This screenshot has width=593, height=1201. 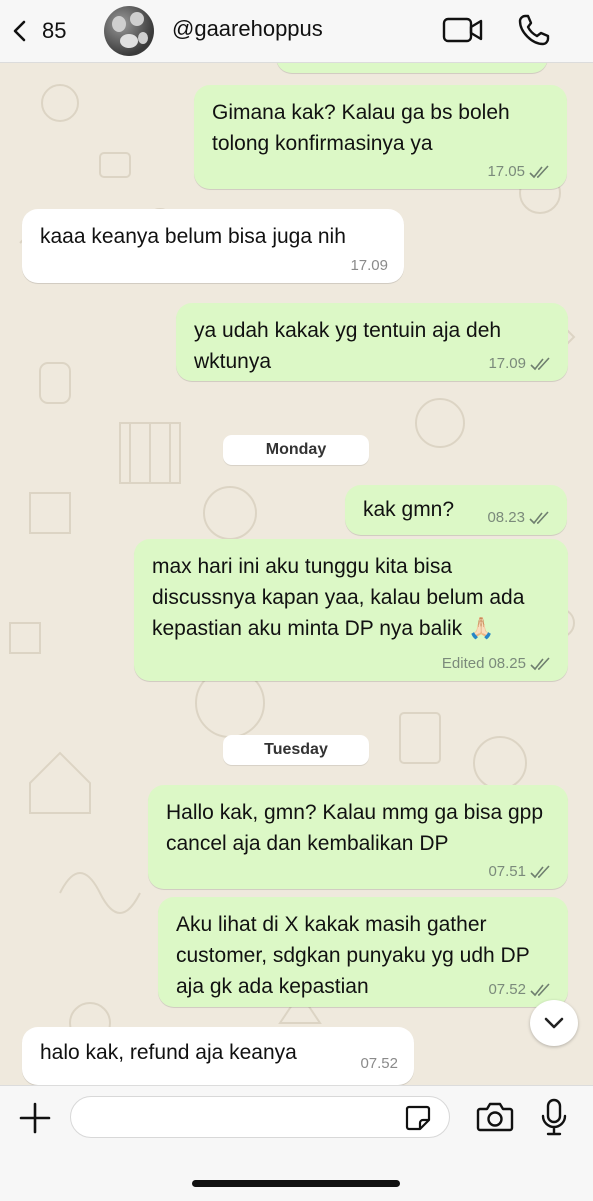 I want to click on home-indicator, so click(x=296, y=1183).